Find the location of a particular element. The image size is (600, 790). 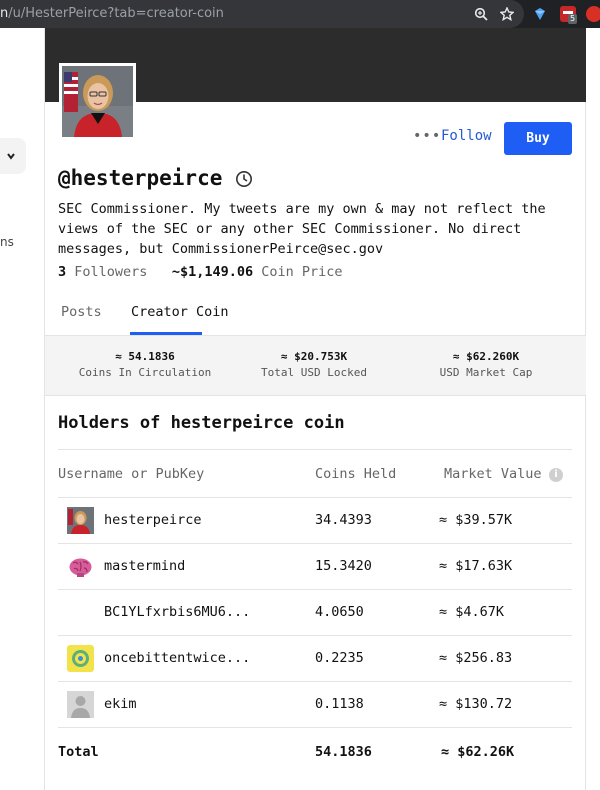

coins-in-circulation-label: Coins In Circulation is located at coordinates (145, 372).